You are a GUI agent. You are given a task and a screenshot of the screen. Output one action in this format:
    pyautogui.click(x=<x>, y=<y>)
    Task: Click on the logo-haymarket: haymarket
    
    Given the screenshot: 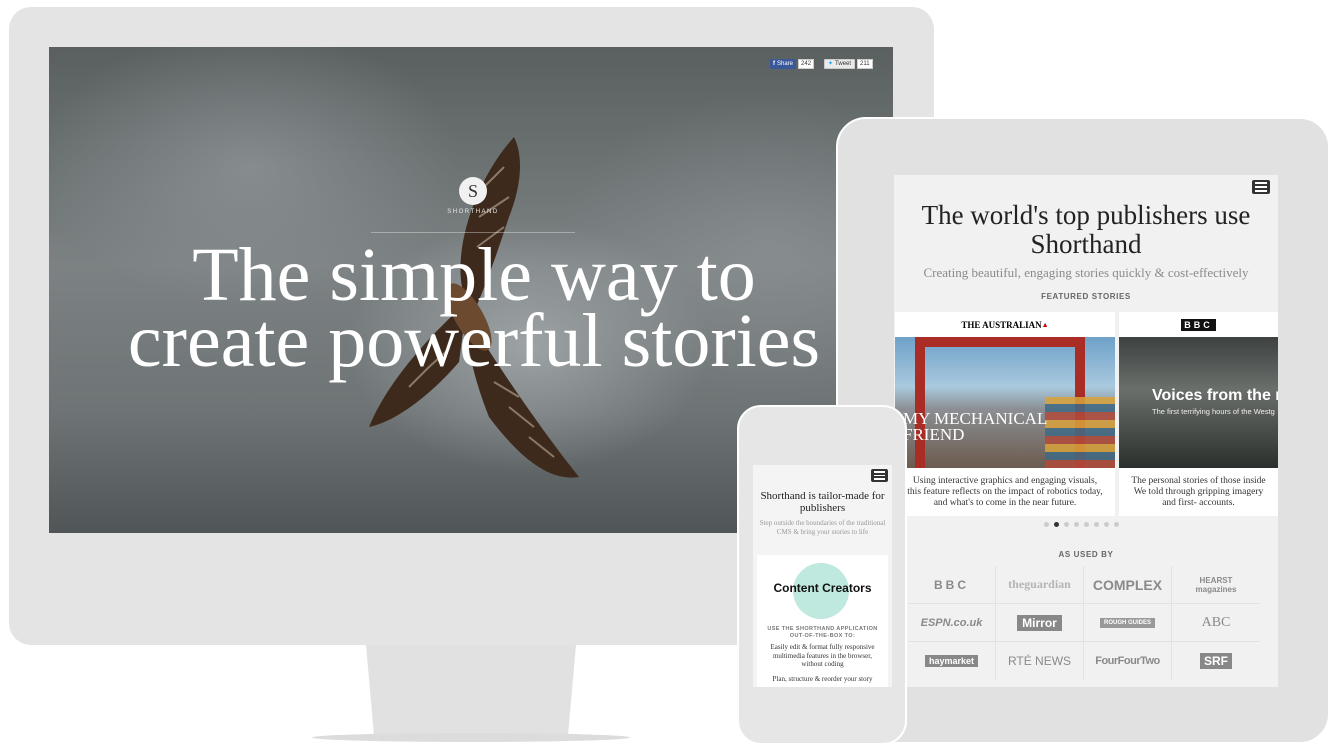 What is the action you would take?
    pyautogui.click(x=952, y=661)
    